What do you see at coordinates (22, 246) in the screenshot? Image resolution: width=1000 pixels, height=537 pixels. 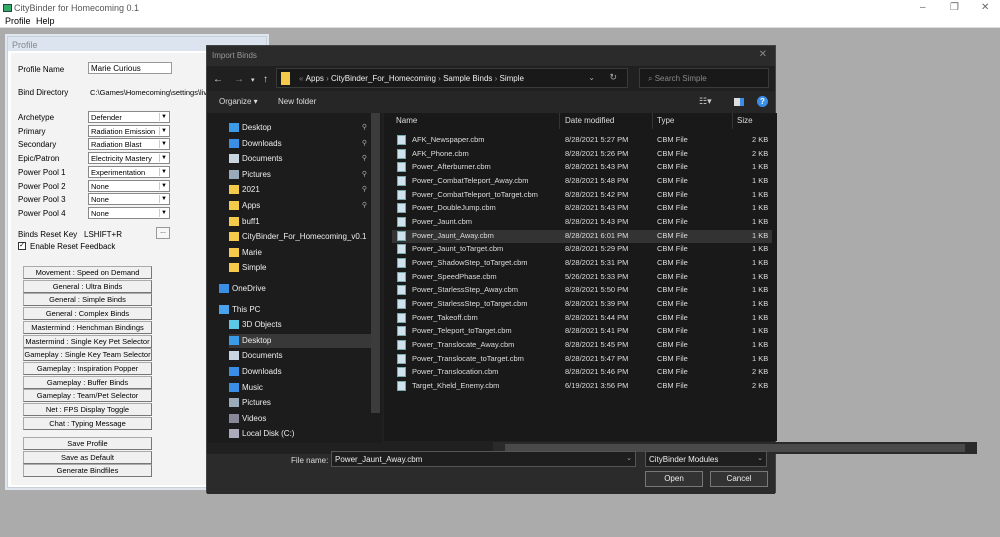 I see `reset-feedback-checkbox: ✓` at bounding box center [22, 246].